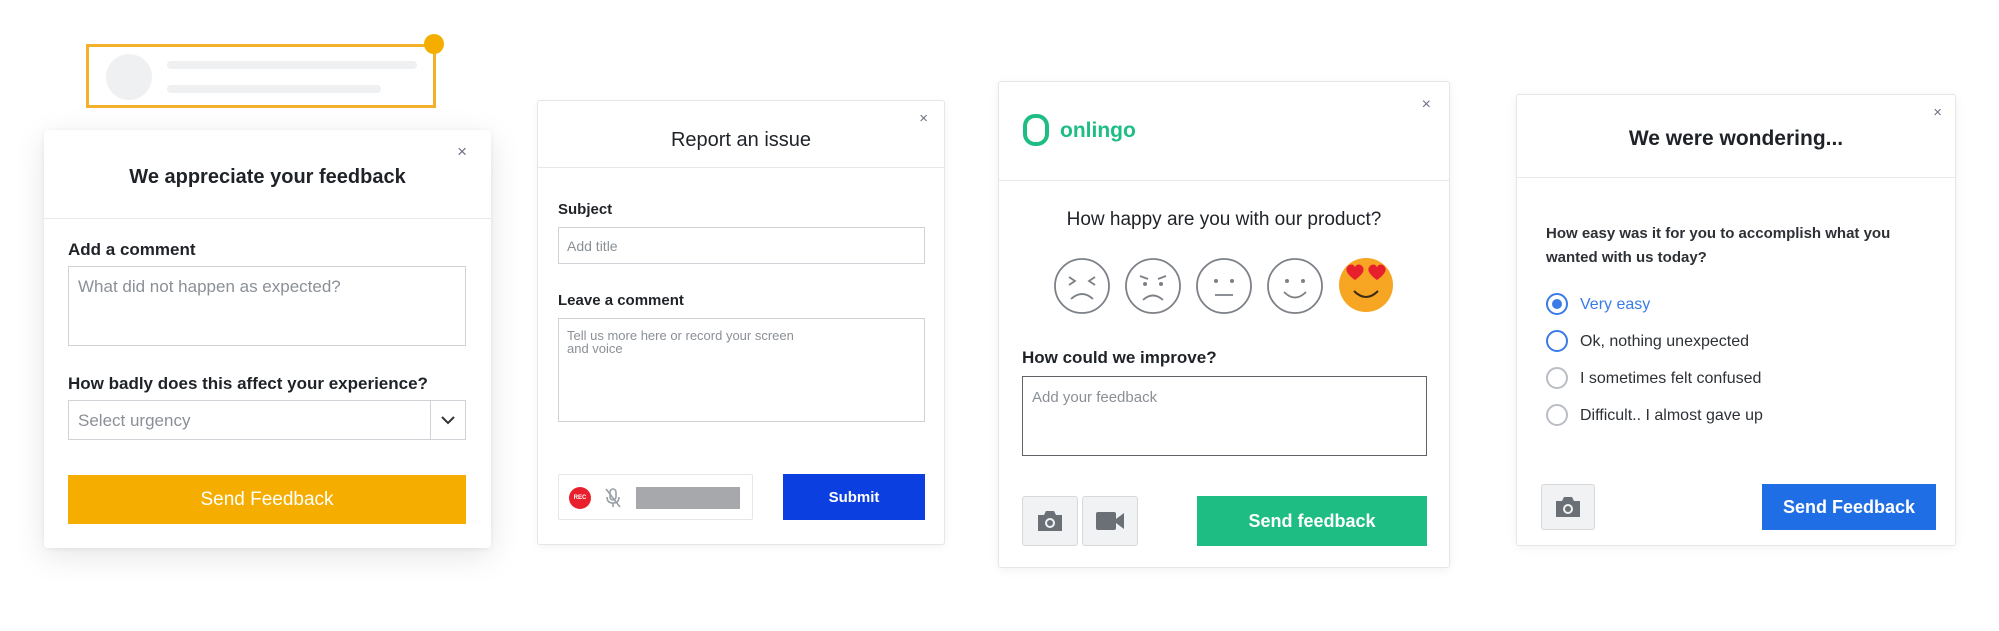 This screenshot has height=631, width=1999. What do you see at coordinates (592, 246) in the screenshot?
I see `subject-placeholder: Add title` at bounding box center [592, 246].